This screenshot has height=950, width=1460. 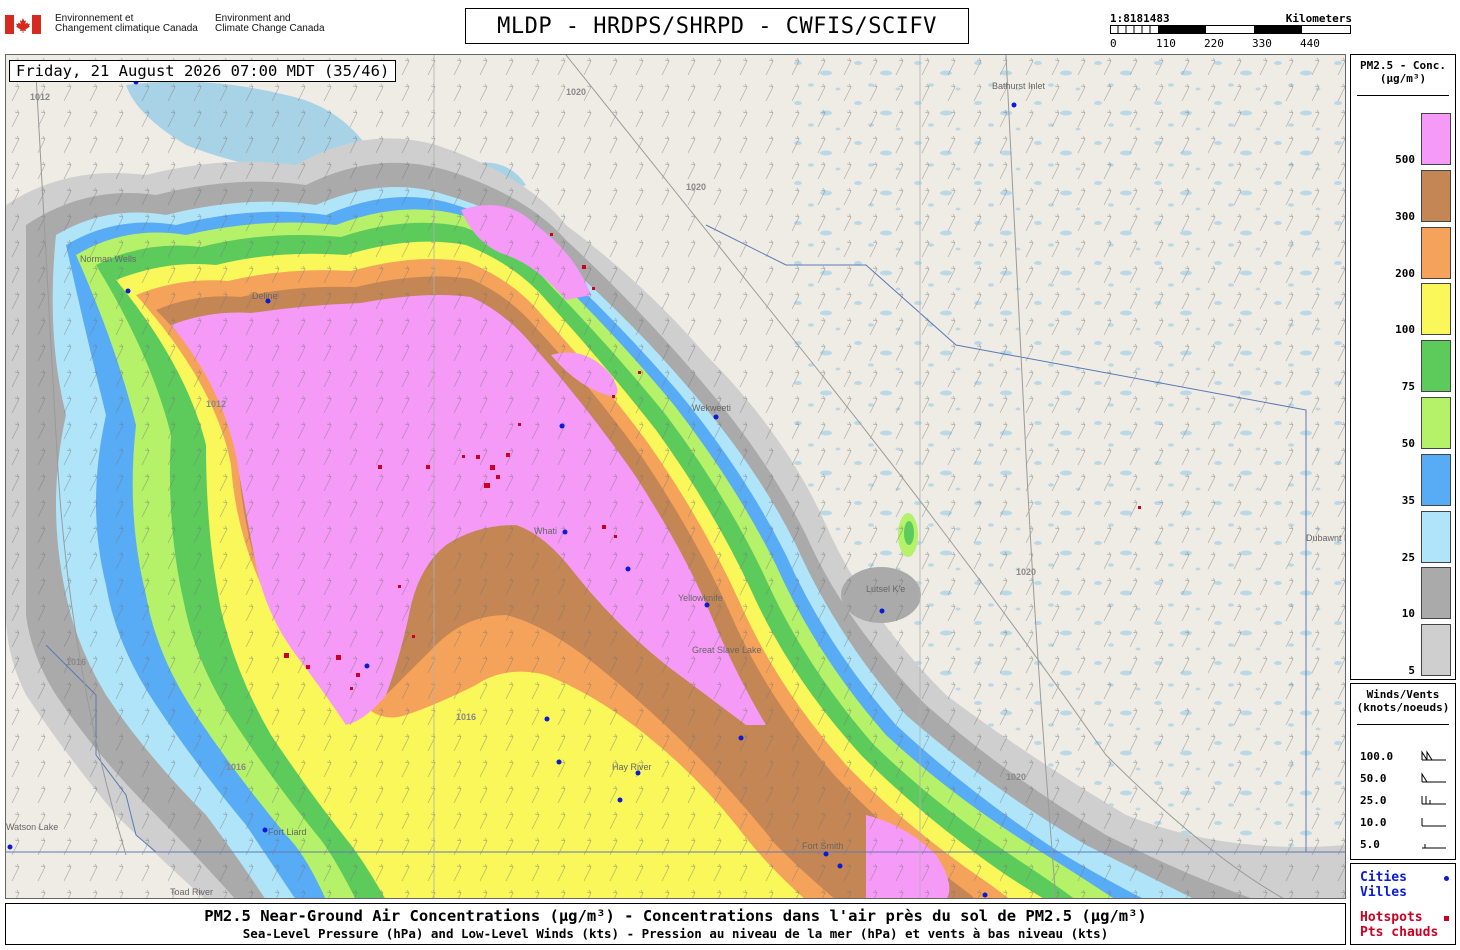 What do you see at coordinates (1433, 799) in the screenshot?
I see `wind-barb-icons` at bounding box center [1433, 799].